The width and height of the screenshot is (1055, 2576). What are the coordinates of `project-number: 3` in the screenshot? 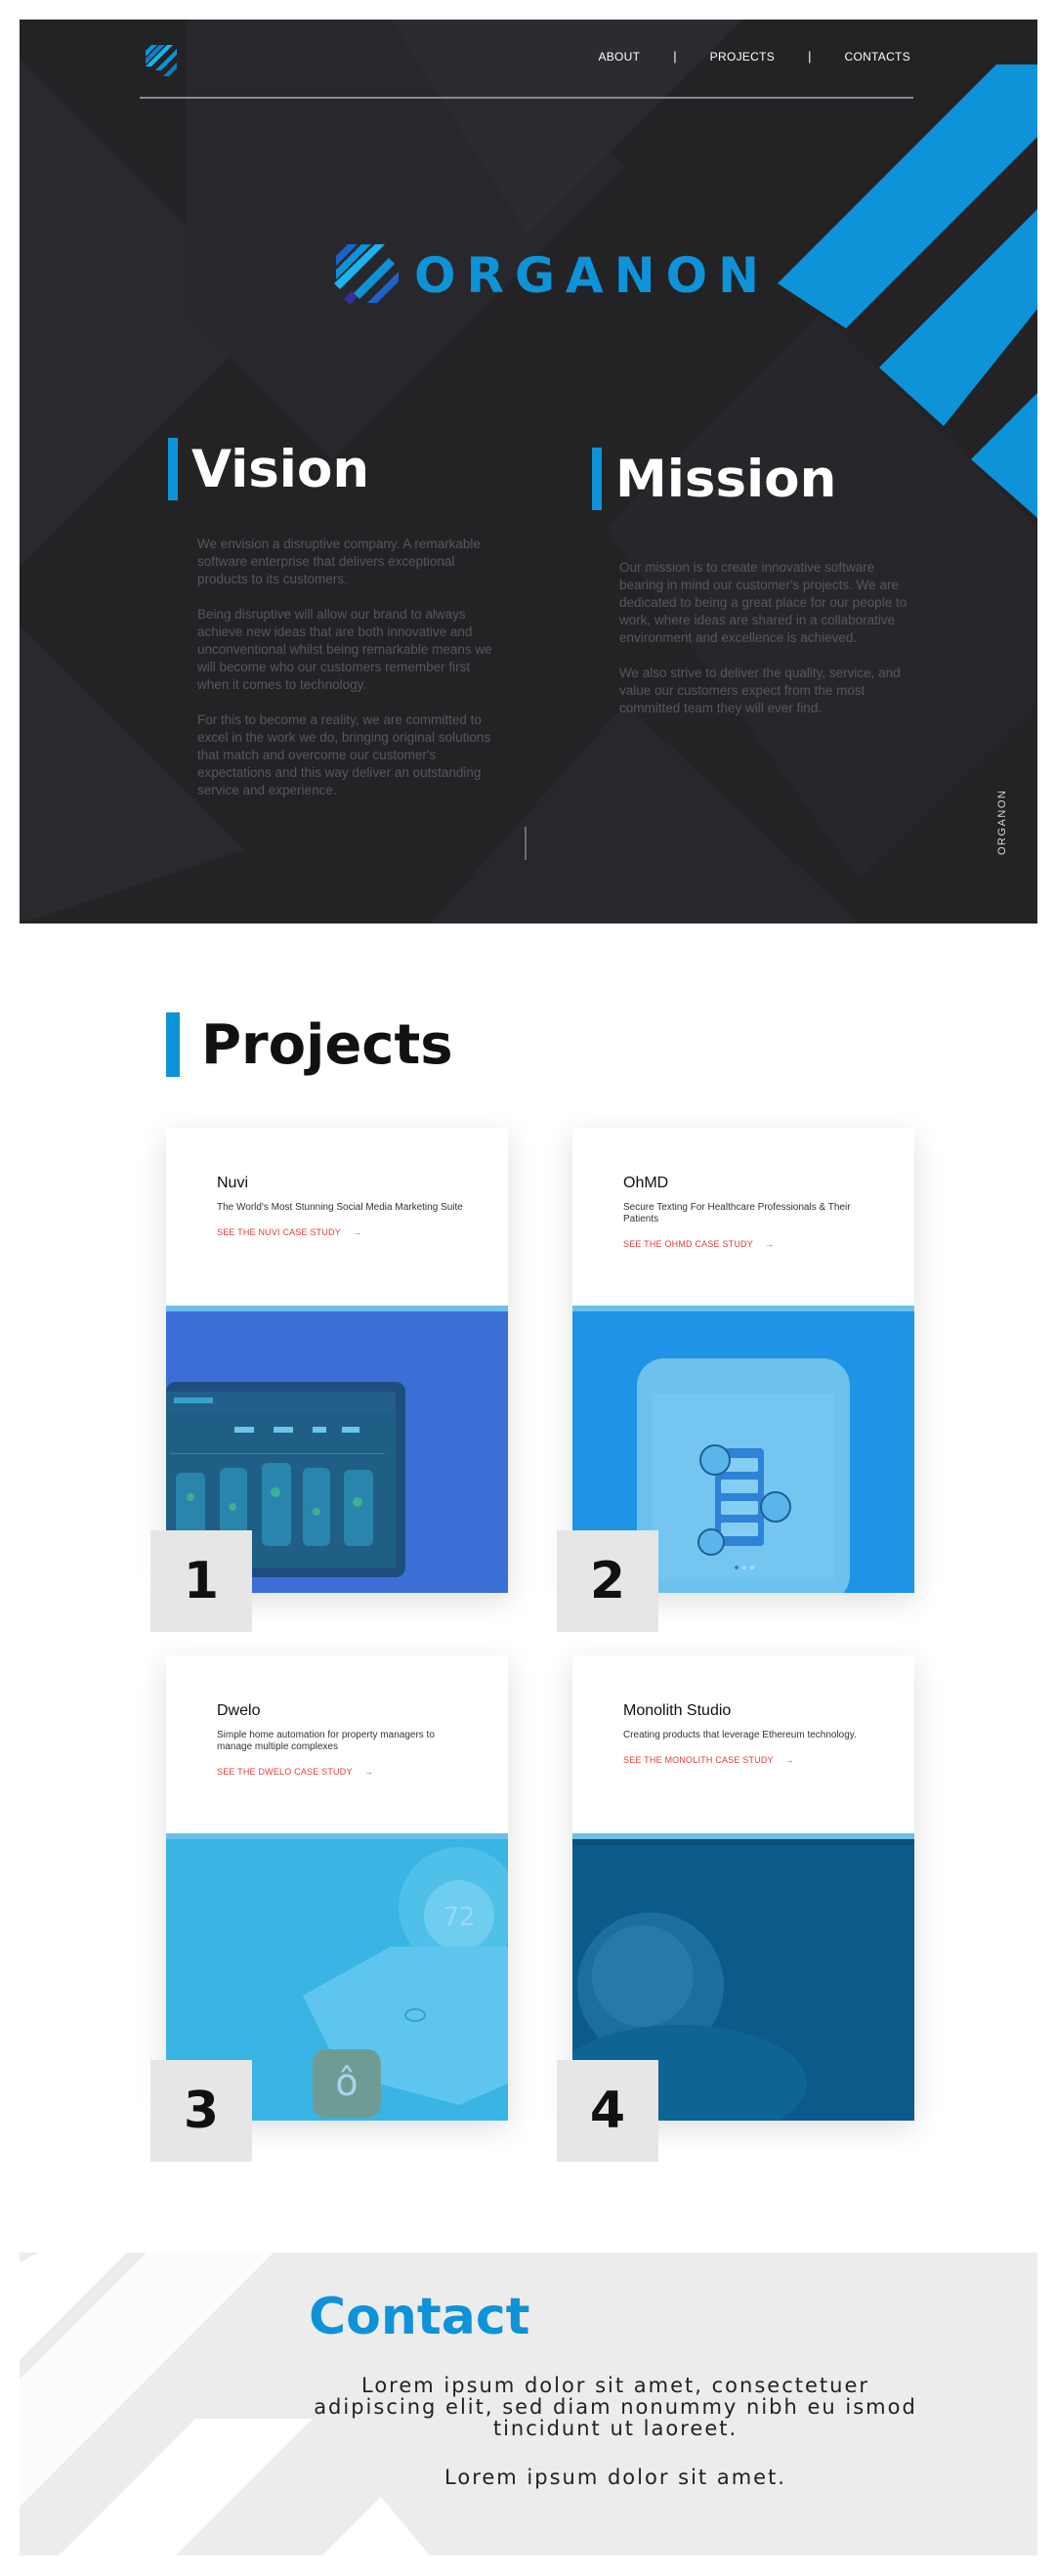 It's located at (201, 2111).